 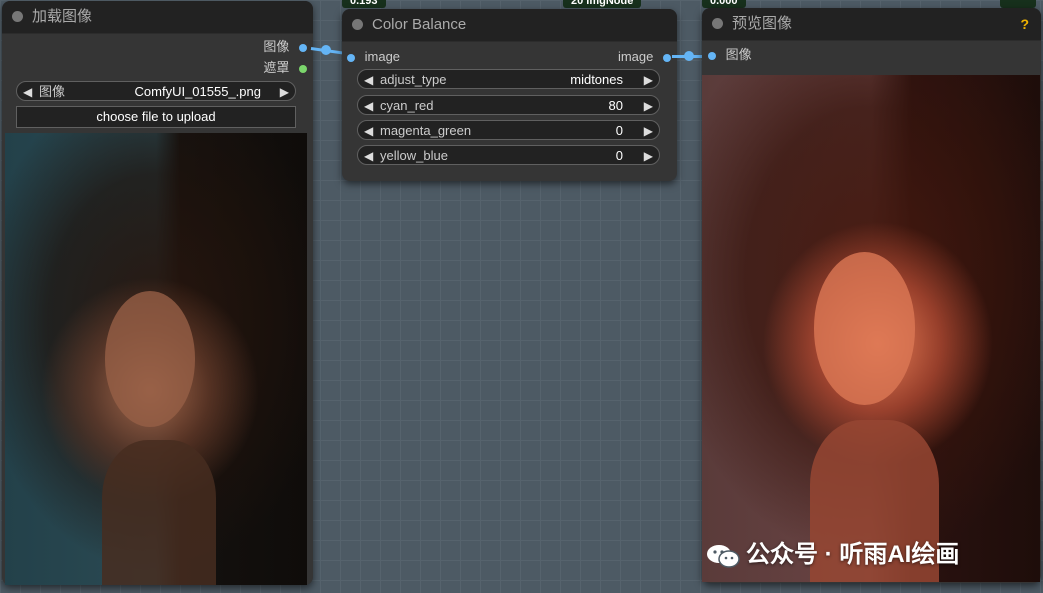 I want to click on node-title-bar: 预览图像 ?, so click(x=871, y=24).